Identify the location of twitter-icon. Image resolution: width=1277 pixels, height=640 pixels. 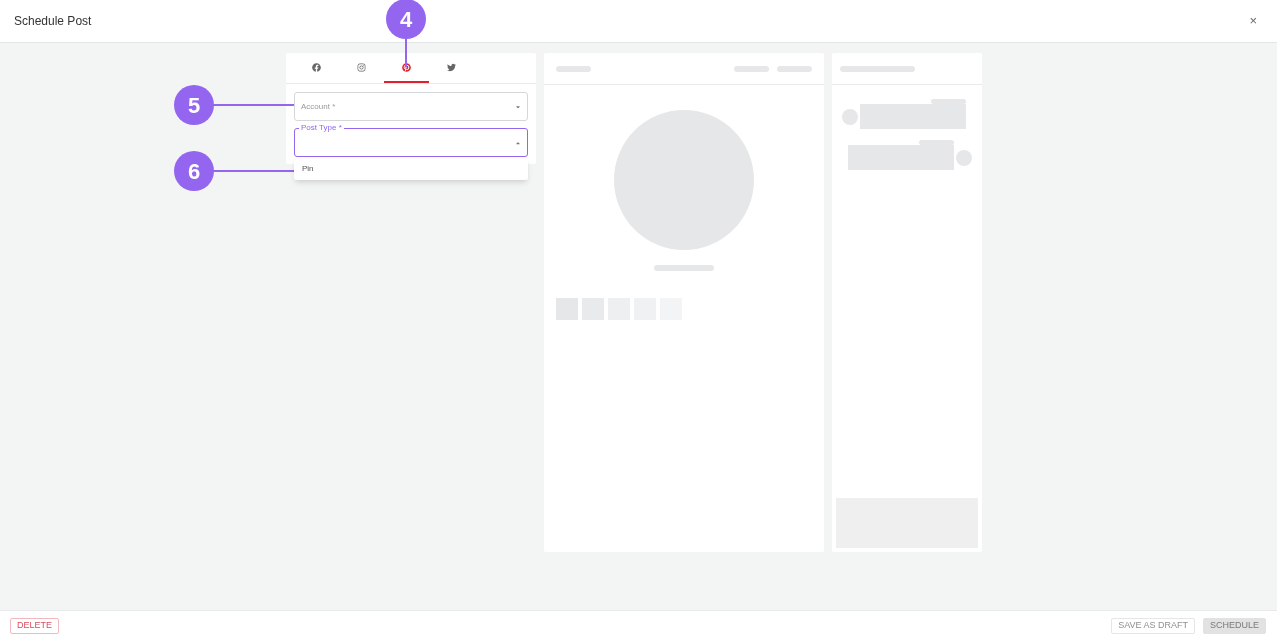
(451, 67).